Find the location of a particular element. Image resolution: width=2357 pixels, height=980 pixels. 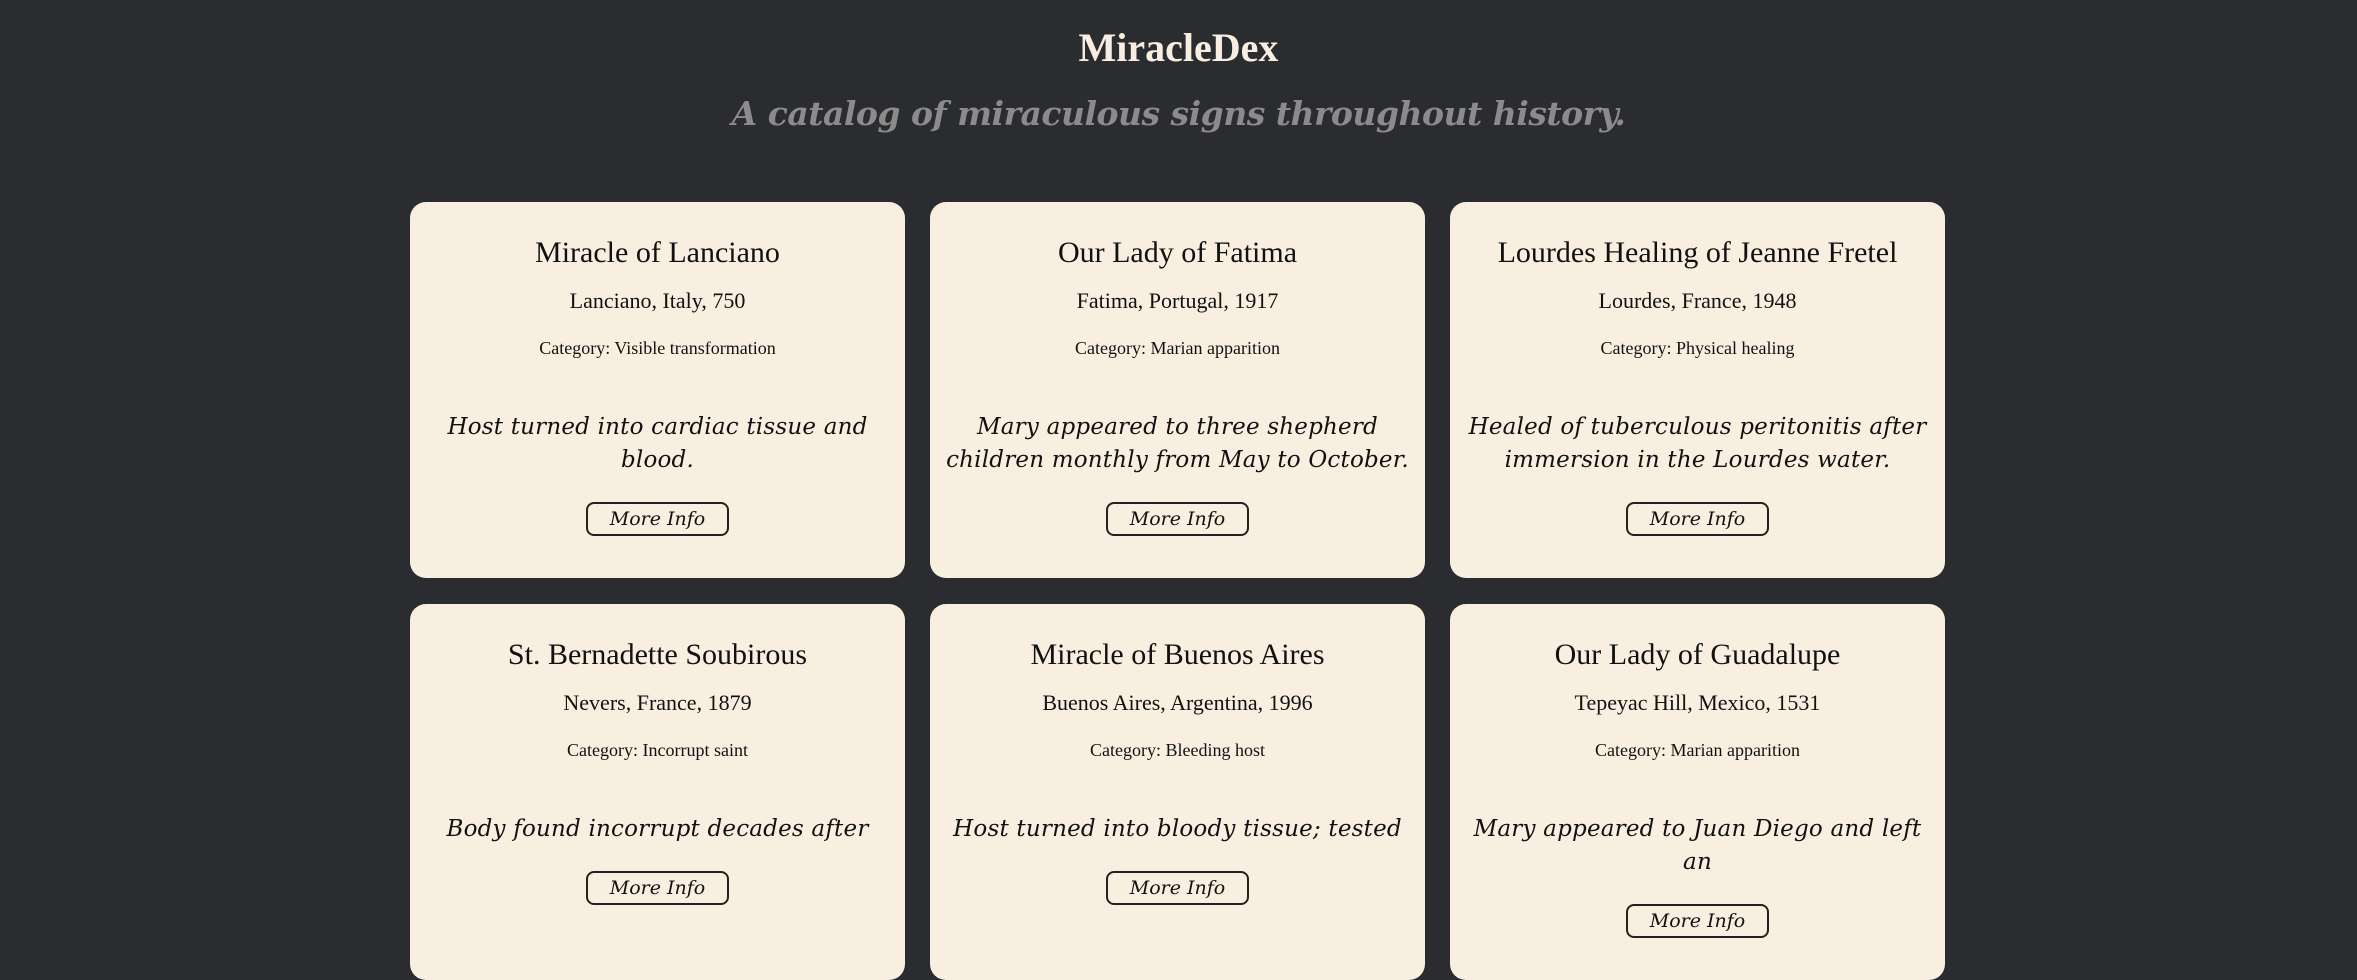

card-description: Host turned into bloody tissue; tested is located at coordinates (1177, 829).